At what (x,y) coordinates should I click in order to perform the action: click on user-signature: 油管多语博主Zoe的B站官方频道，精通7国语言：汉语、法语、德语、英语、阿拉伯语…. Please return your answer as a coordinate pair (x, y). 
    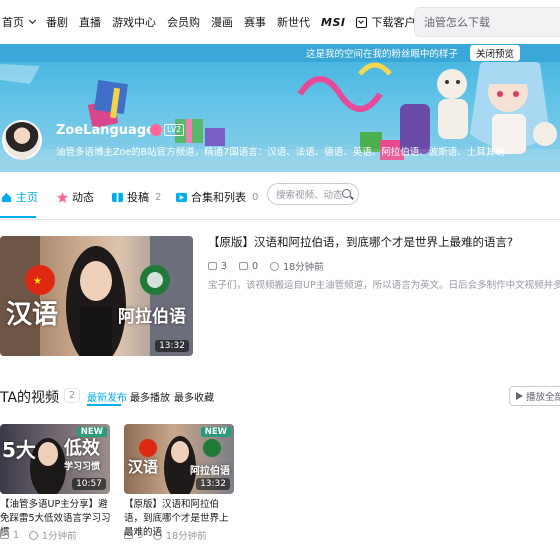
    Looking at the image, I should click on (280, 152).